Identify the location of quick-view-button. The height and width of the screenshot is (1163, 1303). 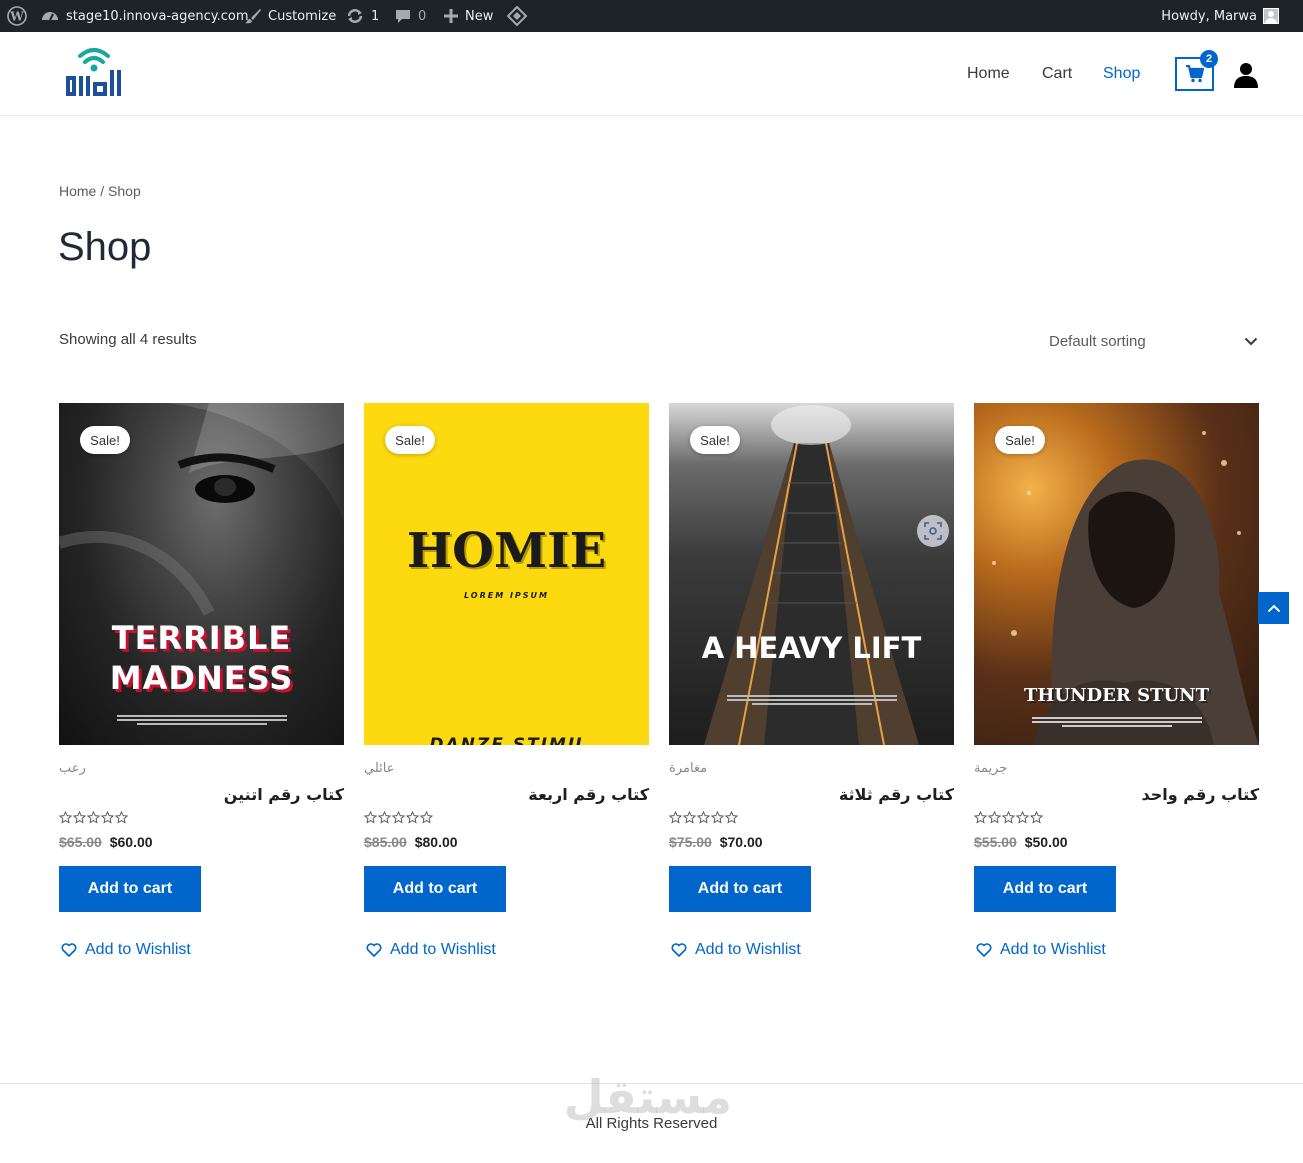
(933, 531).